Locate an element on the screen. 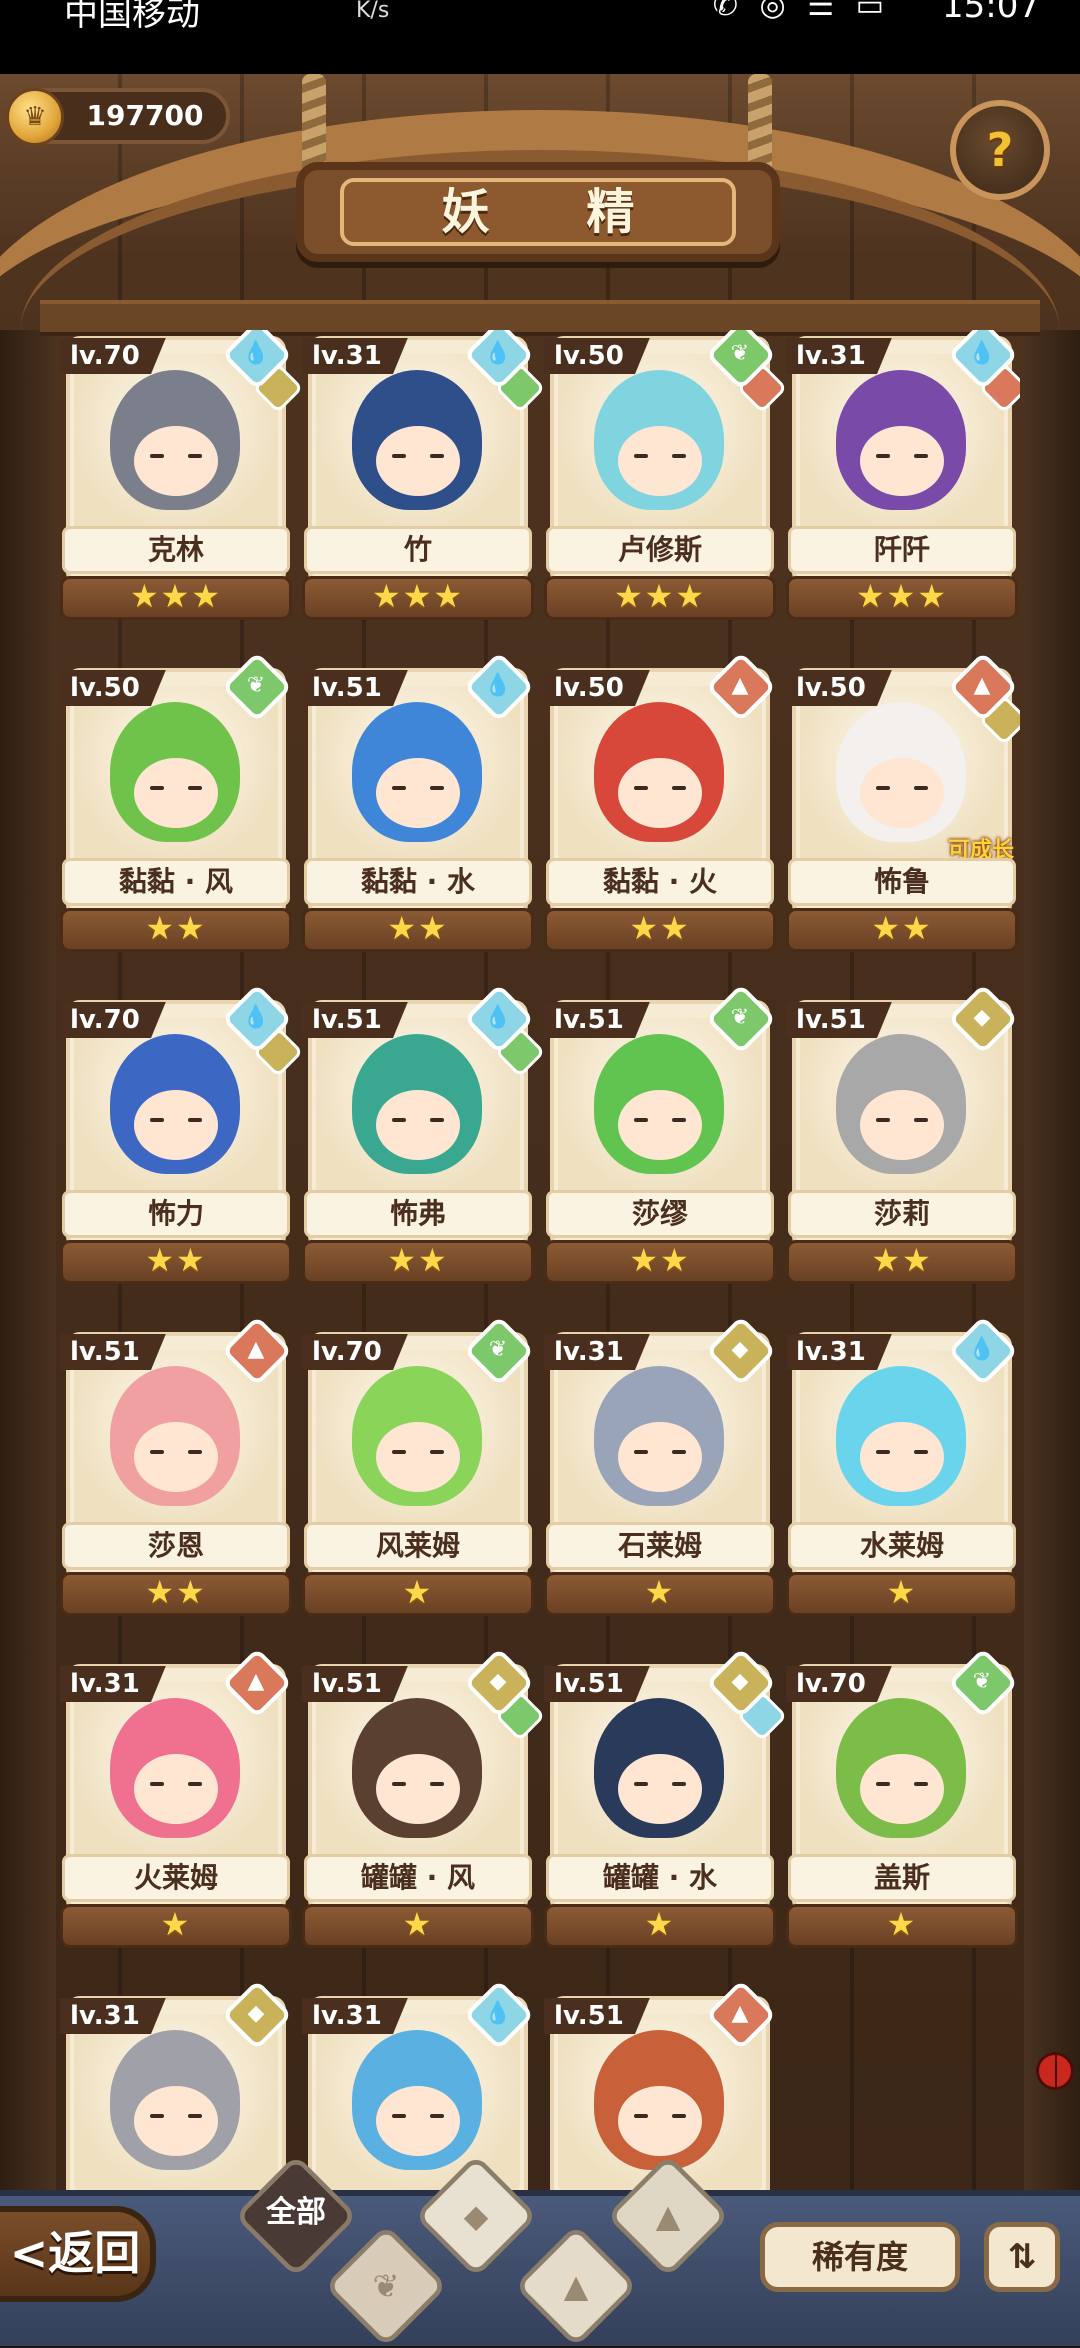 The image size is (1080, 2348). fairy-card: lv.31 💧 竹 ★★★ is located at coordinates (424, 480).